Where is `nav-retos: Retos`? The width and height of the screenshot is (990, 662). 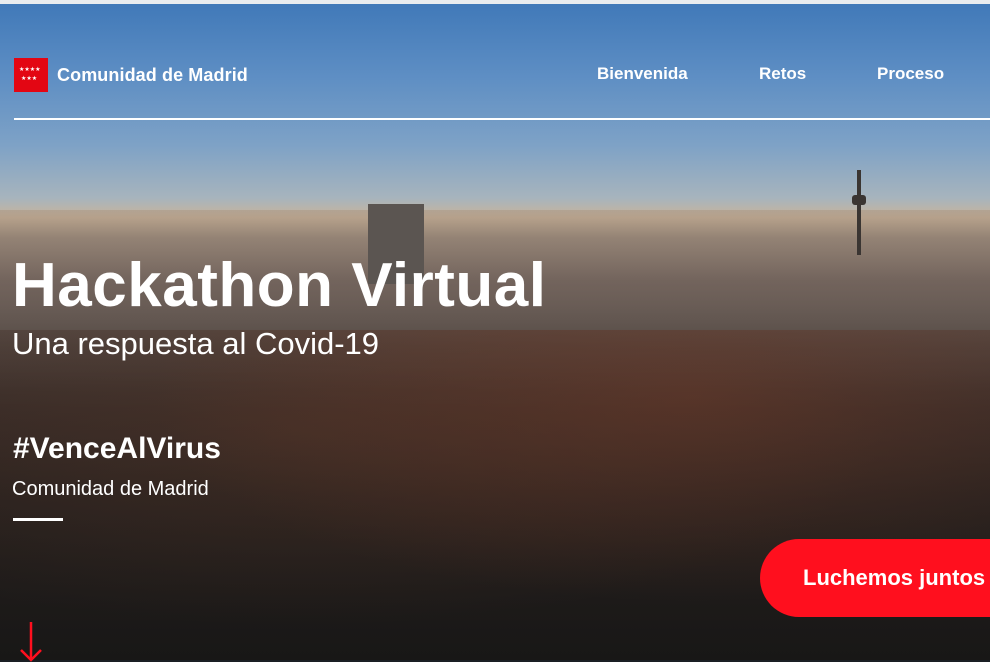
nav-retos: Retos is located at coordinates (782, 74).